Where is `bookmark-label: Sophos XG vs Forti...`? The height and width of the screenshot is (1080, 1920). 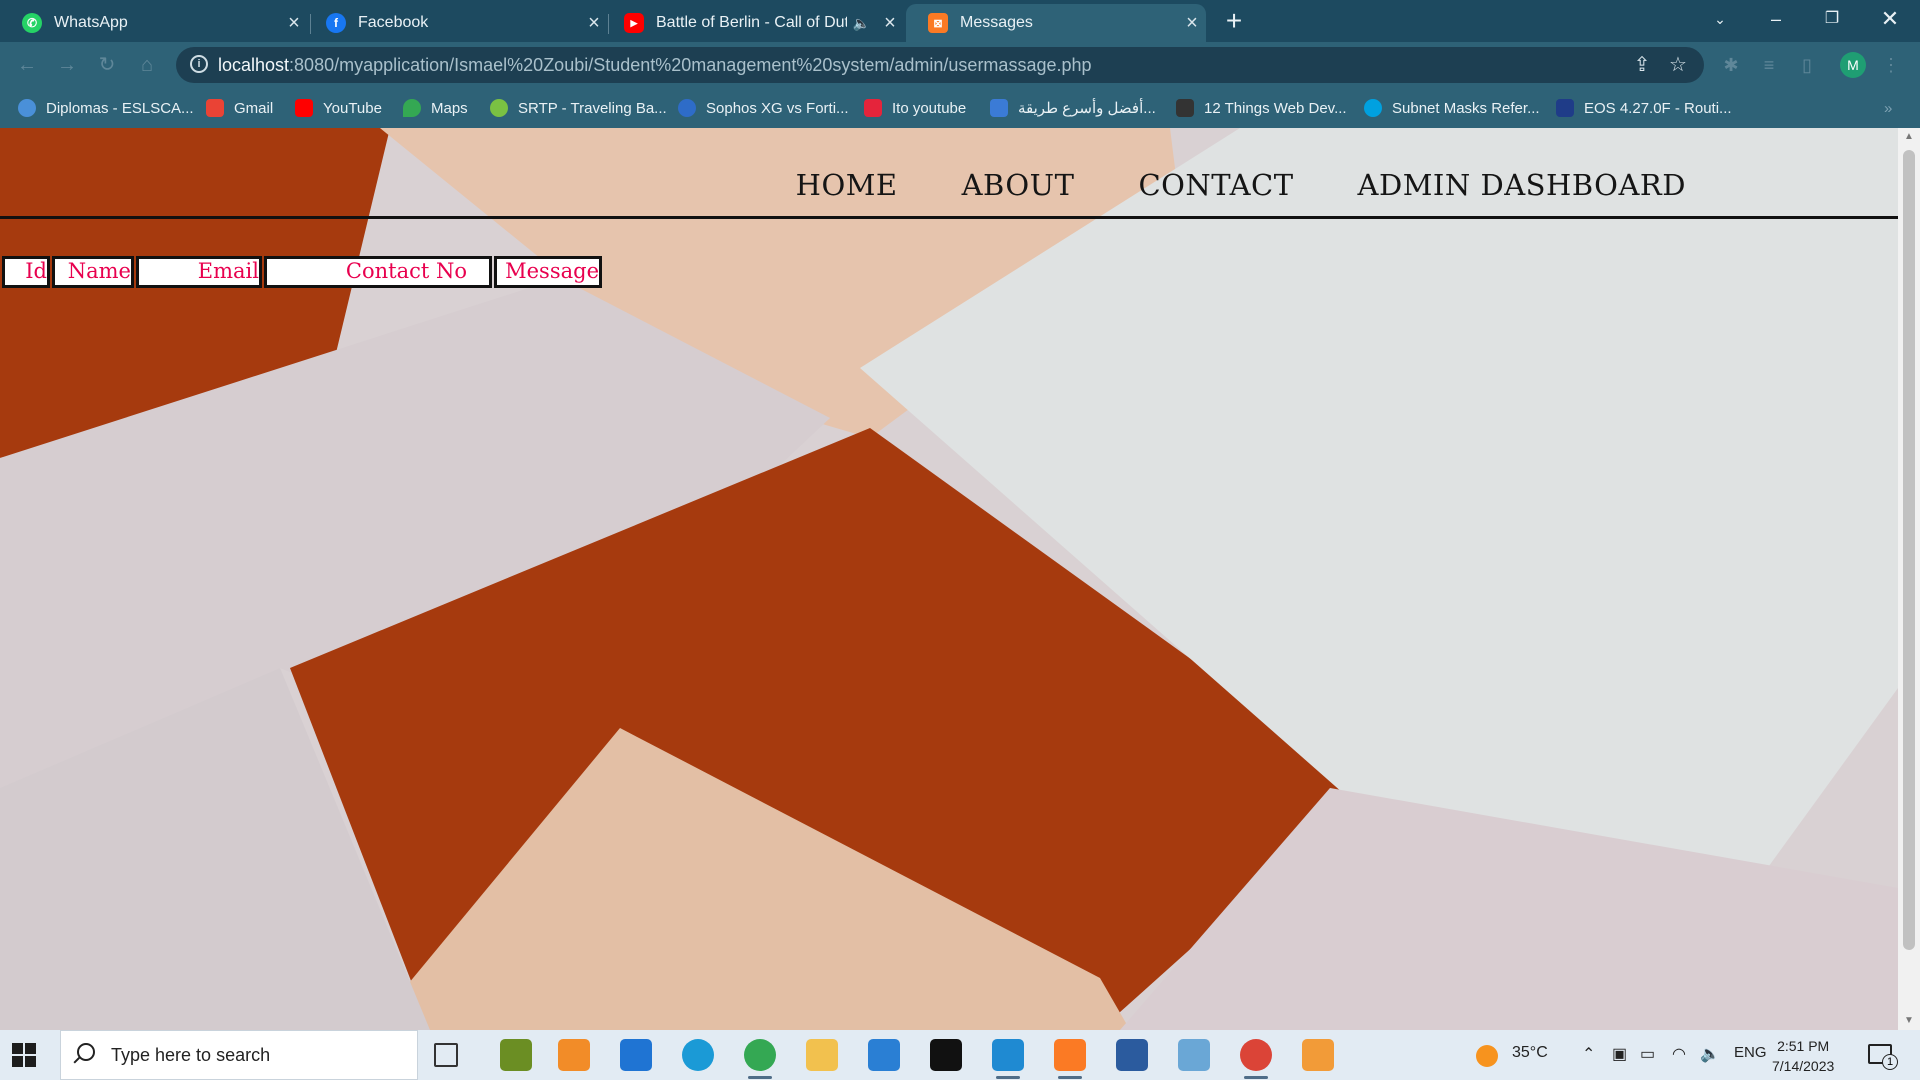
bookmark-label: Sophos XG vs Forti... is located at coordinates (777, 108).